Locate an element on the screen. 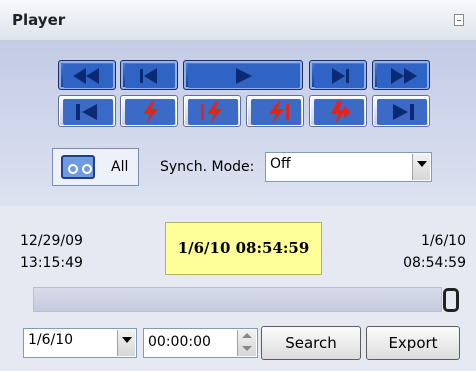  event-next-button is located at coordinates (338, 111).